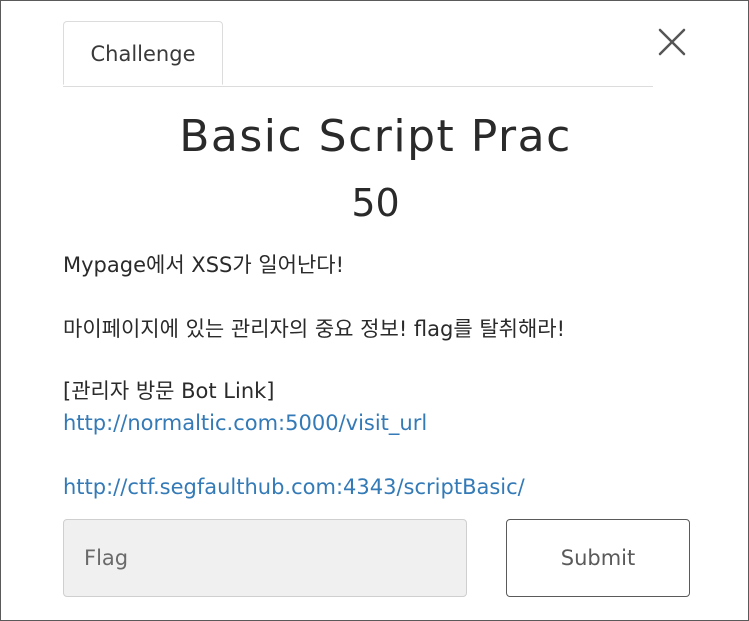 This screenshot has height=621, width=749. What do you see at coordinates (204, 265) in the screenshot?
I see `description-line-1: Mypage에서 XSS가 일어난다!` at bounding box center [204, 265].